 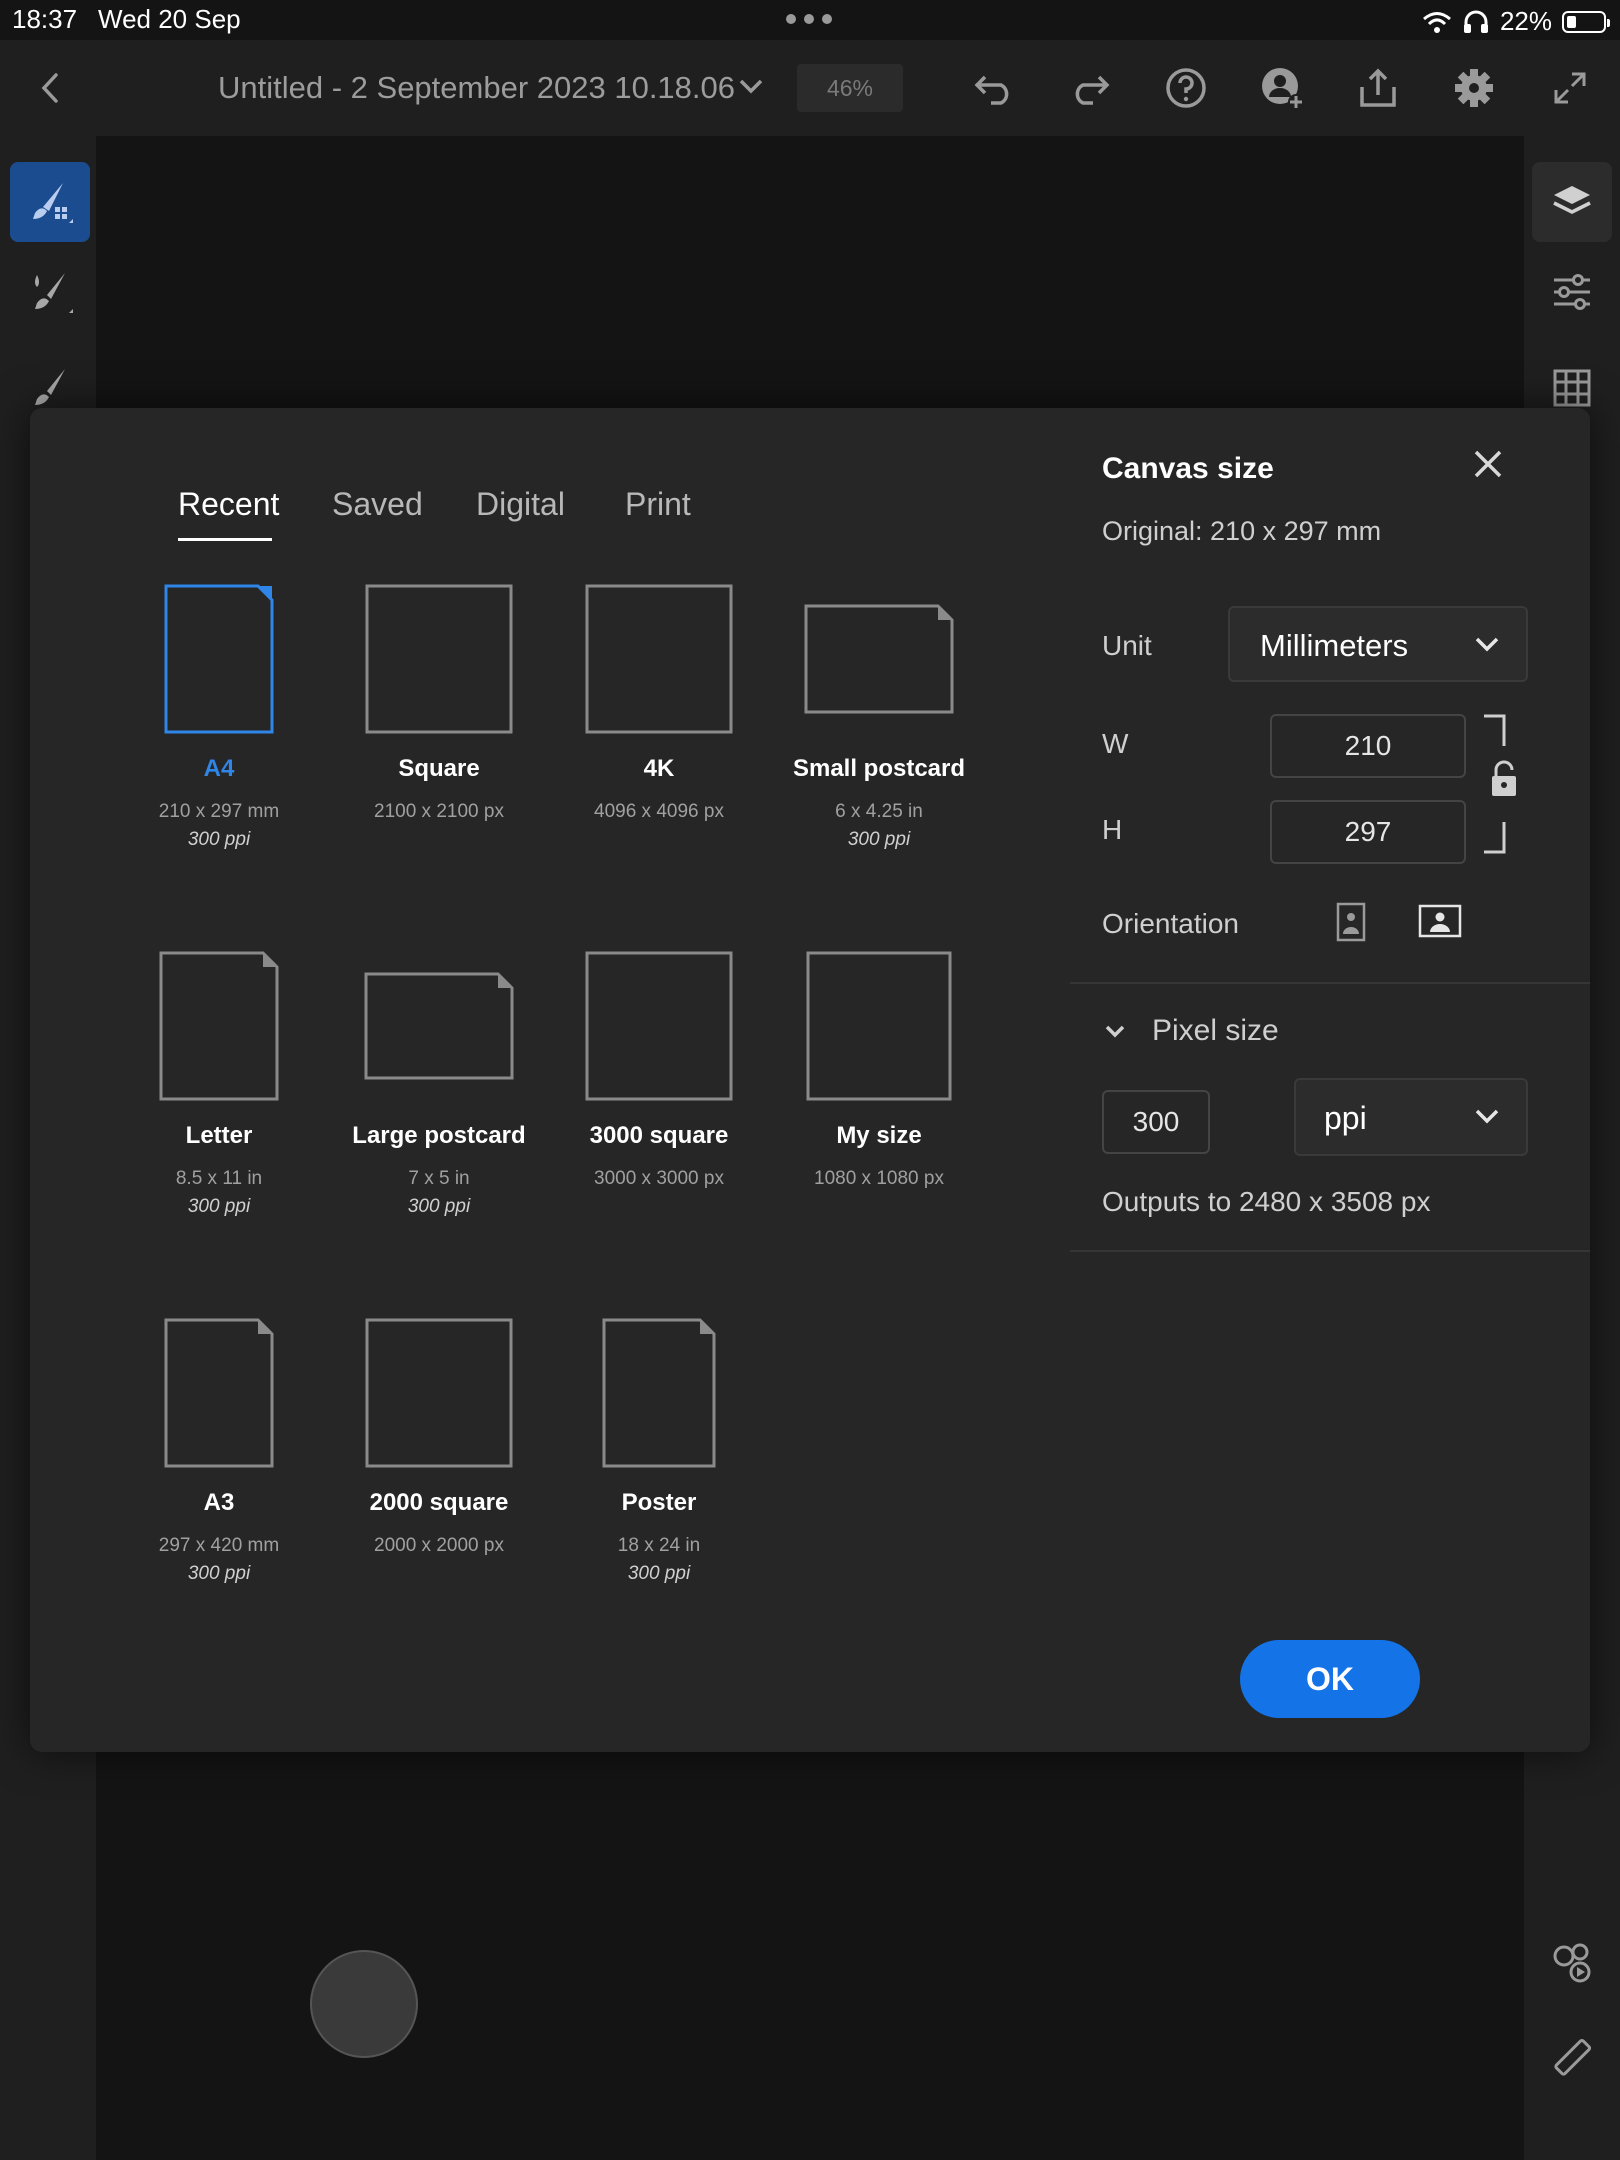 What do you see at coordinates (439, 1502) in the screenshot?
I see `preset-name: 2000 square` at bounding box center [439, 1502].